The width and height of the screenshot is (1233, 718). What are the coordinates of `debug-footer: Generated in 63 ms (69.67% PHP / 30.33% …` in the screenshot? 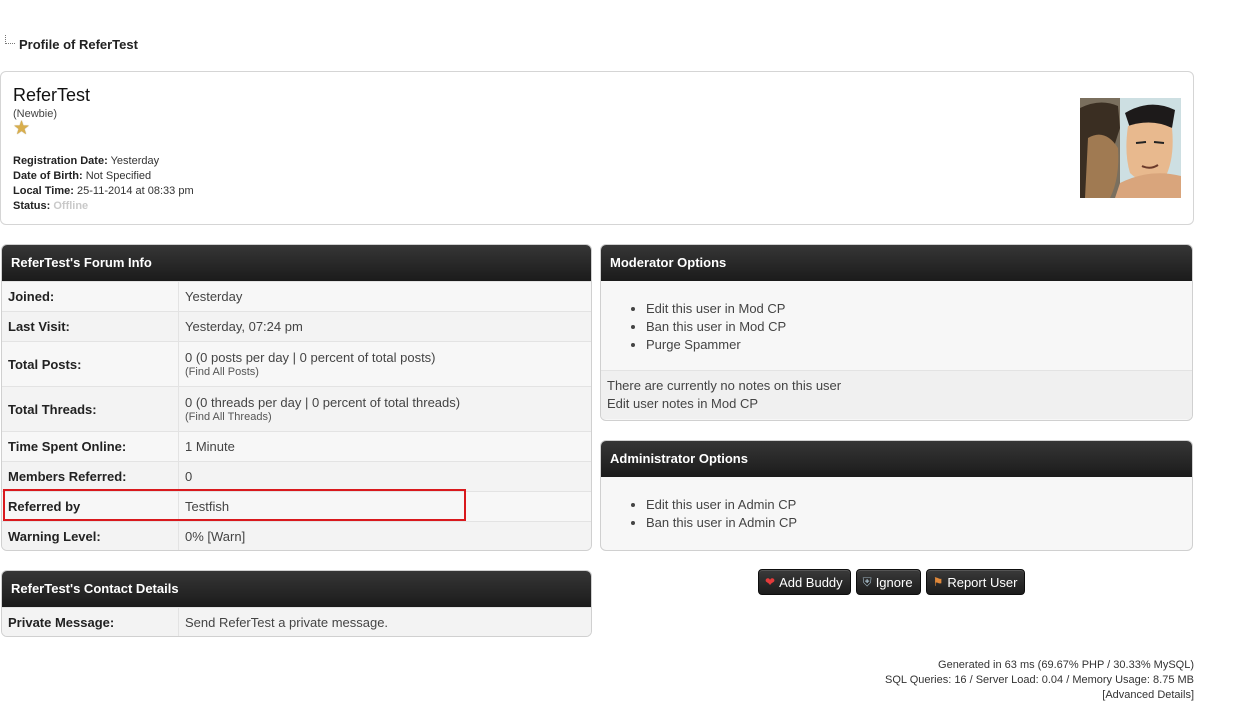 It's located at (1039, 680).